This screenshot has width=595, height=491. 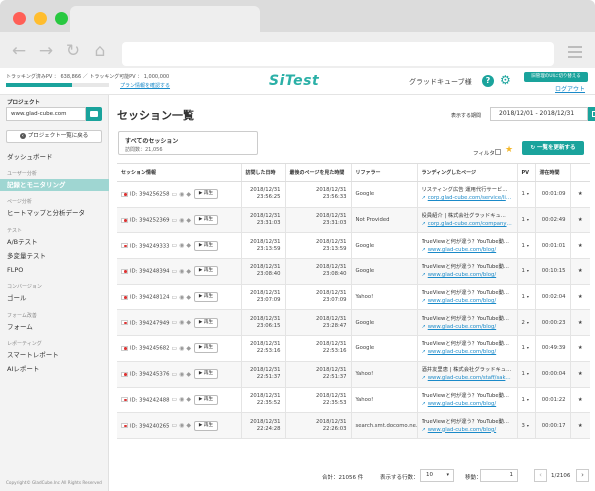 I want to click on sidebar-item-dashboard: ダッシュボード, so click(x=54, y=157).